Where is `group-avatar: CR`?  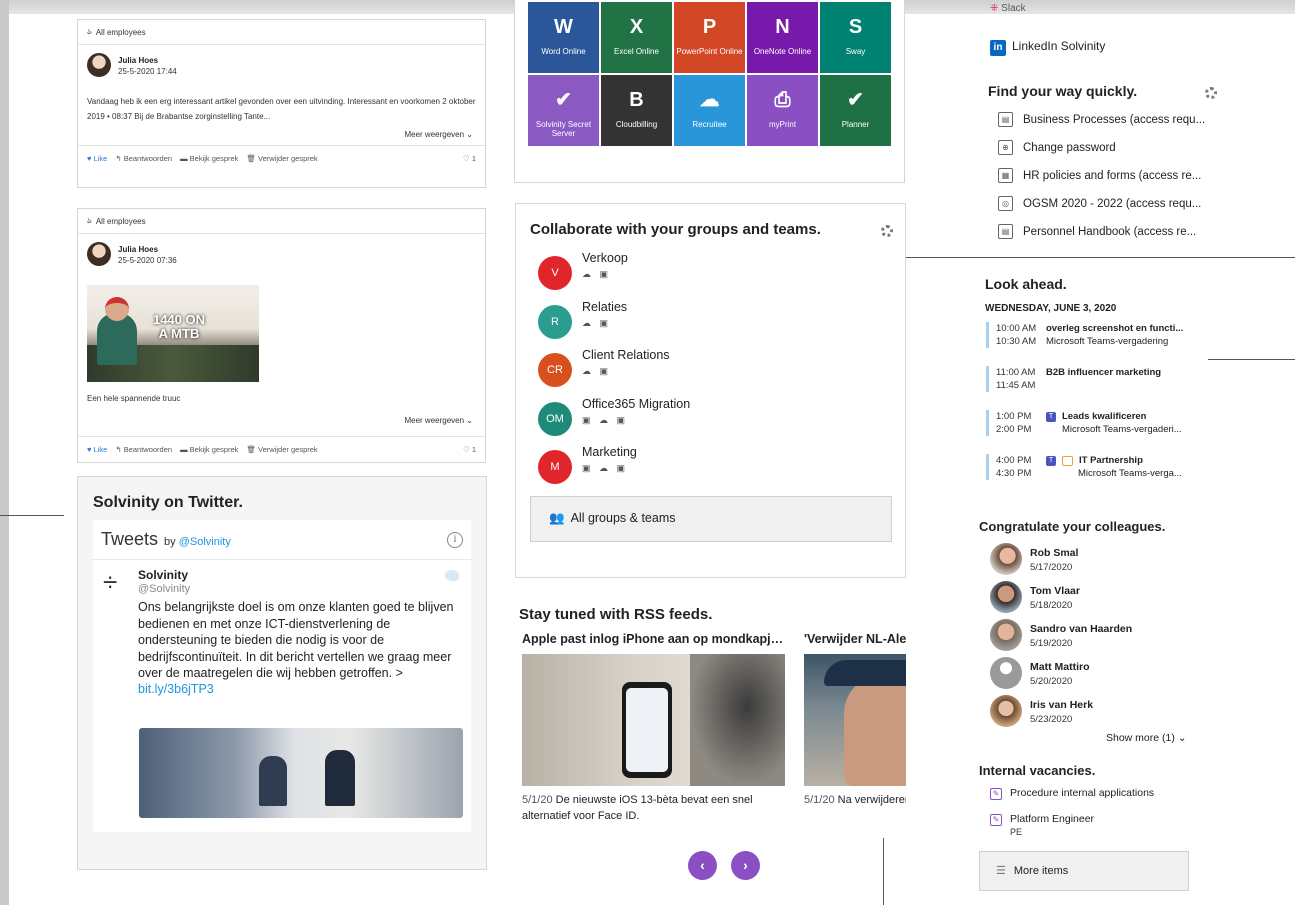
group-avatar: CR is located at coordinates (555, 370).